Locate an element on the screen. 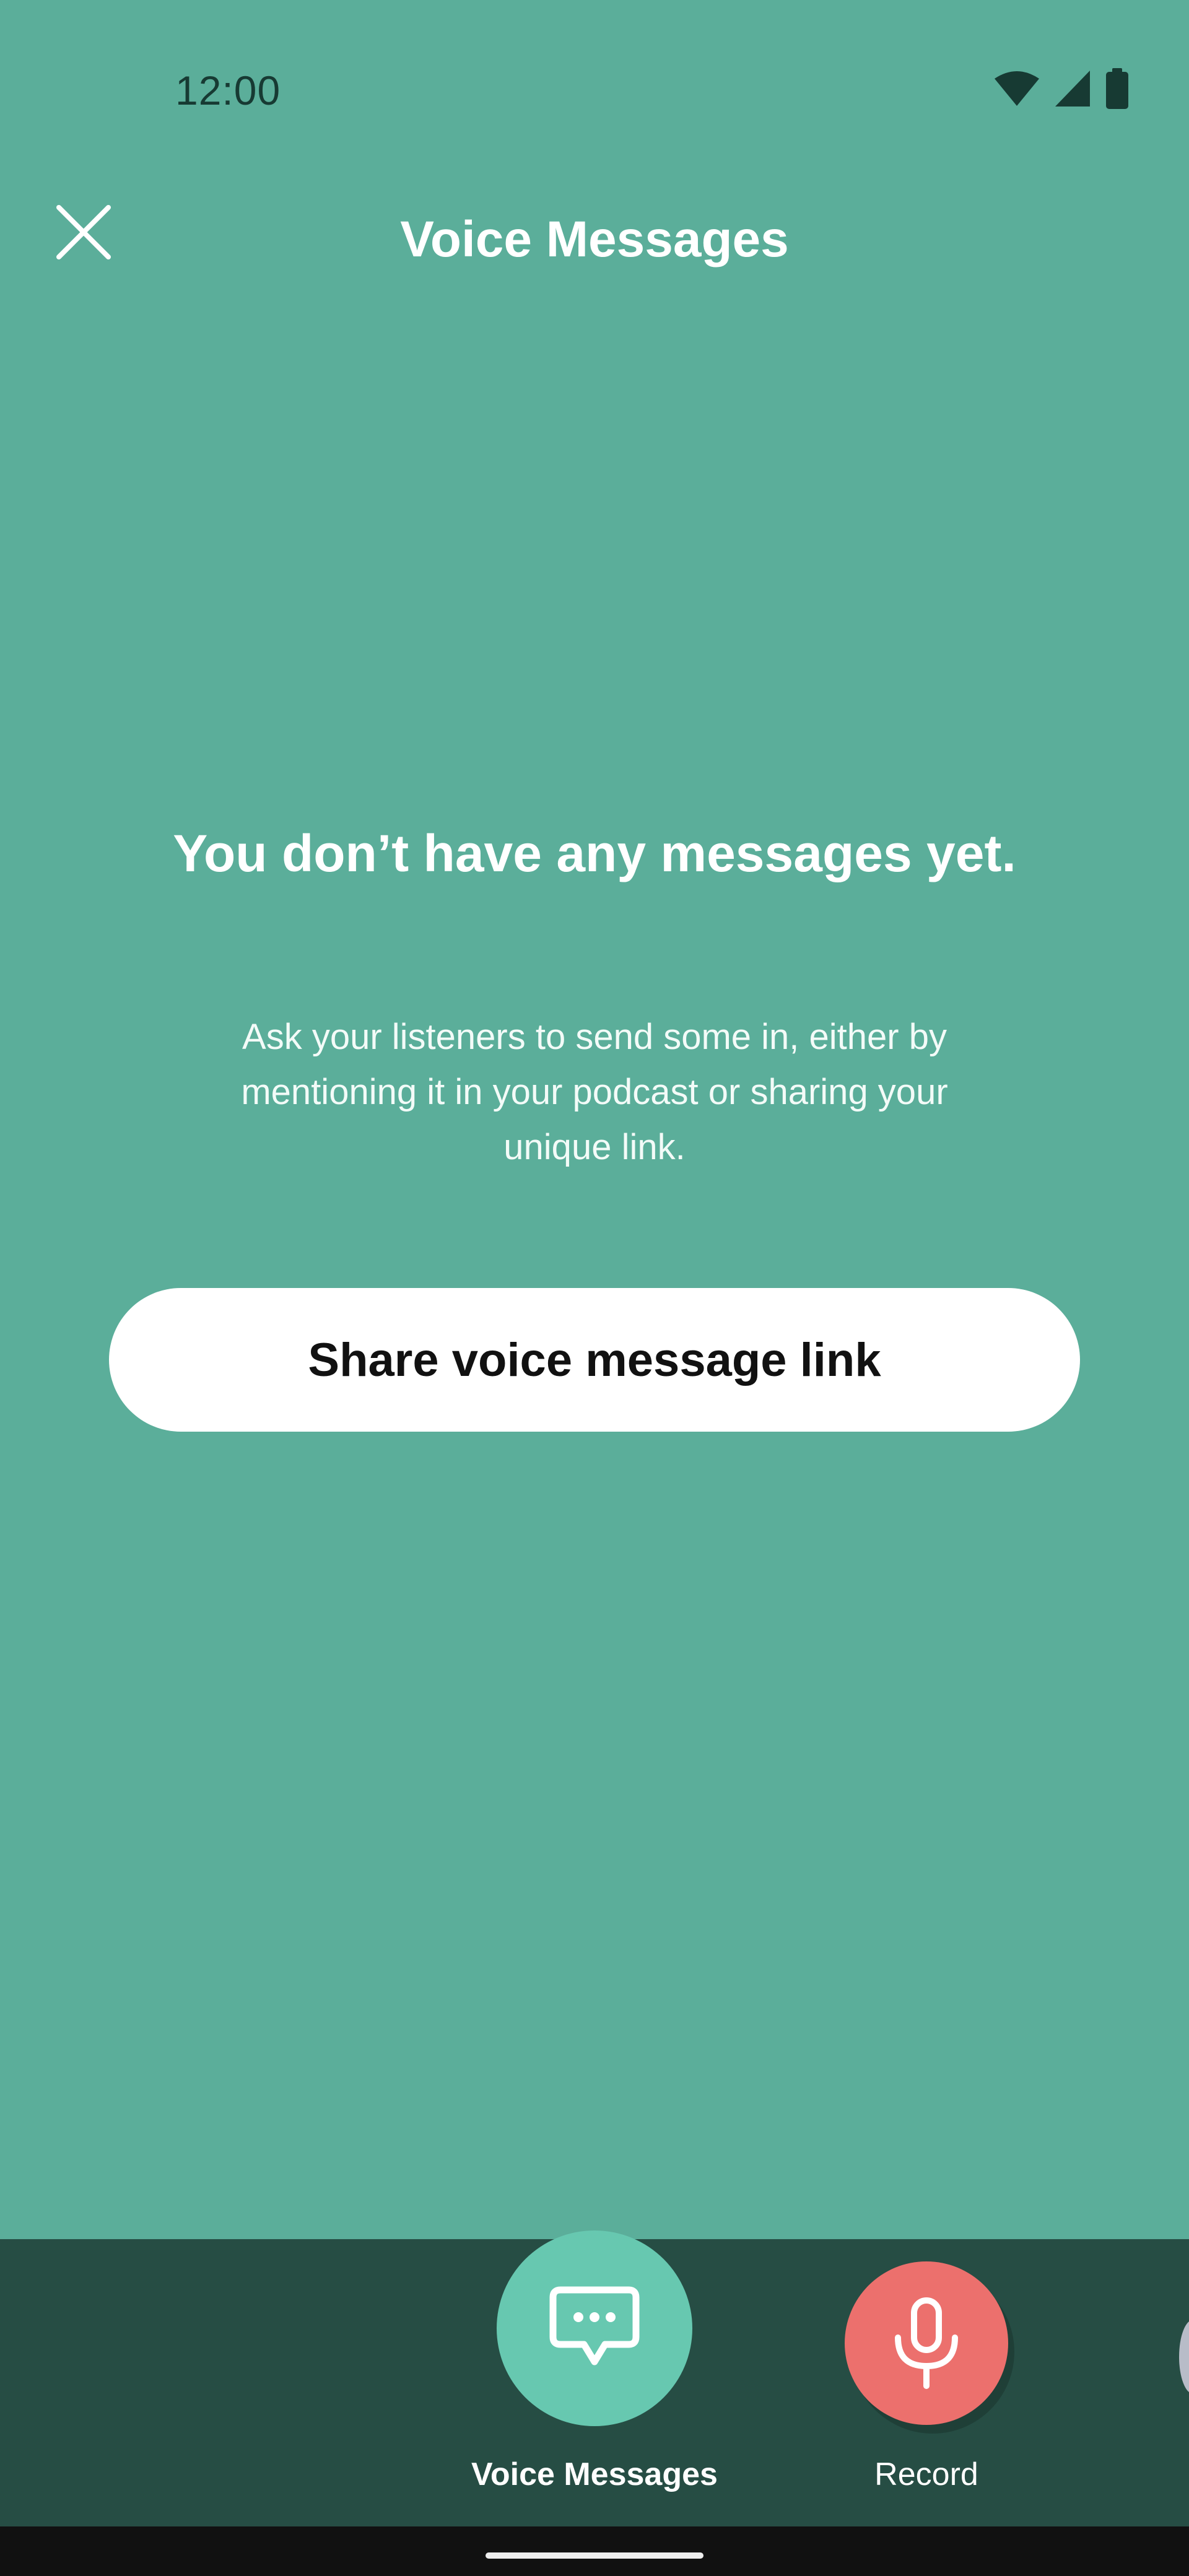 The width and height of the screenshot is (1189, 2576). nav-label-record: Record is located at coordinates (926, 2474).